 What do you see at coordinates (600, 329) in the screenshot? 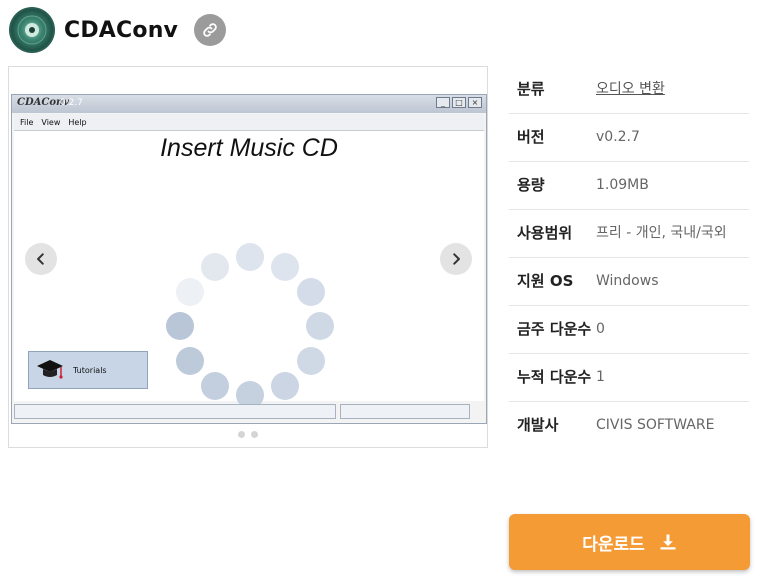
I see `info-value: 0` at bounding box center [600, 329].